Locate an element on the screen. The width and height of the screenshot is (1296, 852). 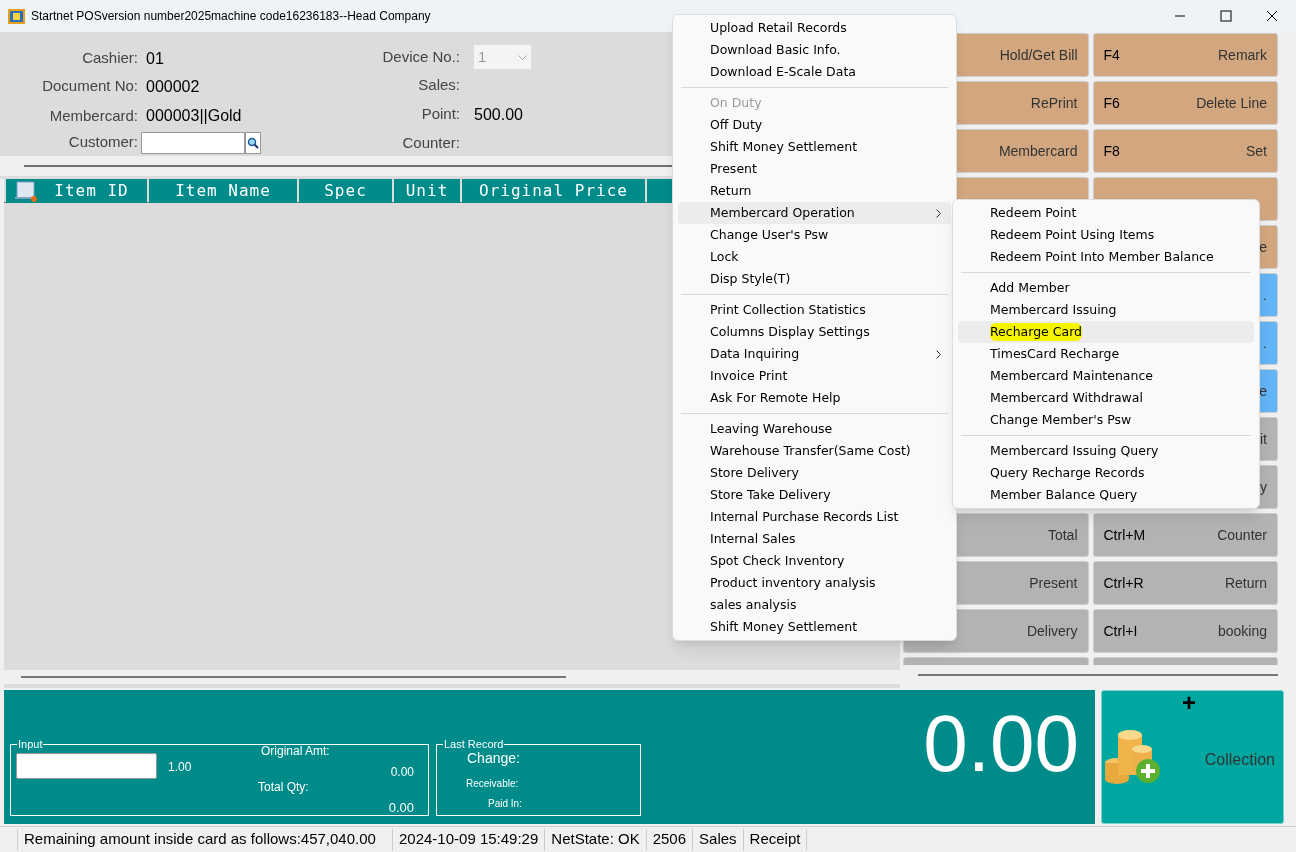
keypad-button: Ctrl+R Return is located at coordinates (1185, 583).